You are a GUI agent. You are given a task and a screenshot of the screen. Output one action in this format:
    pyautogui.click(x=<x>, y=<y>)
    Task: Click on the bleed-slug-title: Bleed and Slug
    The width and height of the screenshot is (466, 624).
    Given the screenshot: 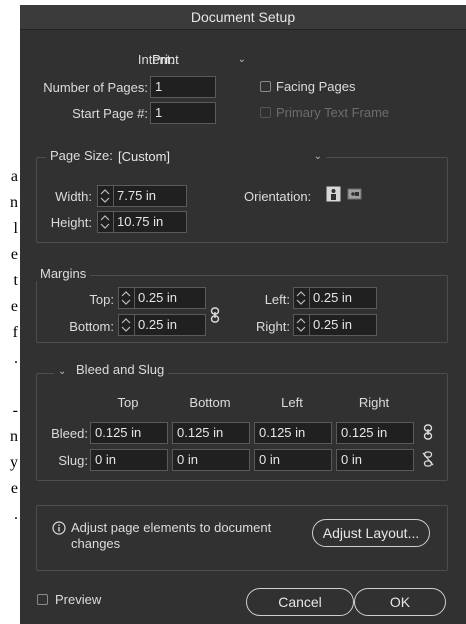 What is the action you would take?
    pyautogui.click(x=120, y=369)
    